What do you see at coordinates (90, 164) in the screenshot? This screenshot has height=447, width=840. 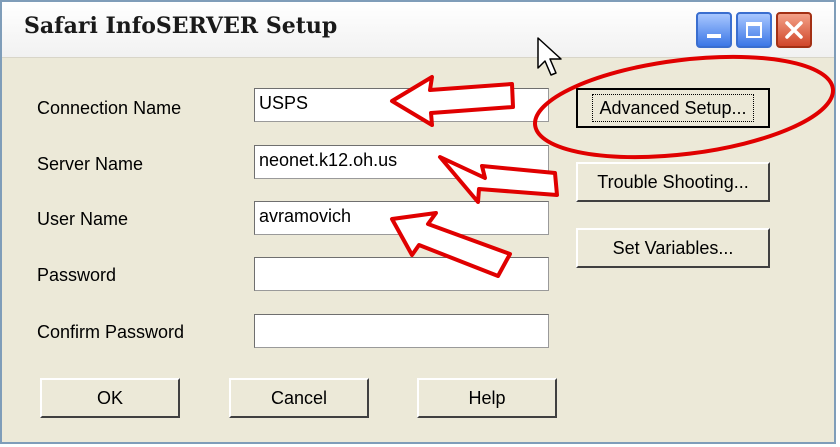 I see `server-name-label: Server Name` at bounding box center [90, 164].